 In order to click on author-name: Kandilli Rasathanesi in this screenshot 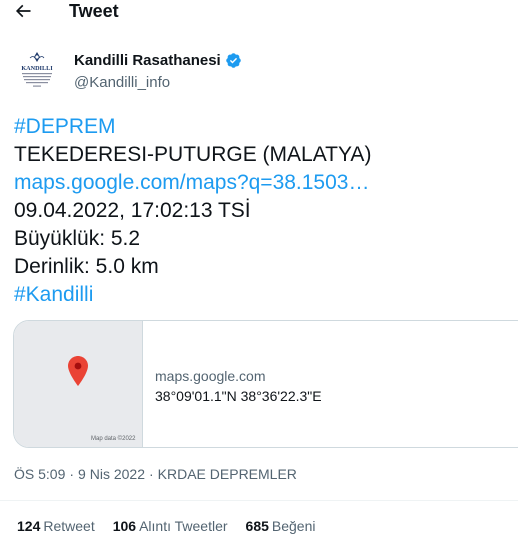, I will do `click(158, 60)`.